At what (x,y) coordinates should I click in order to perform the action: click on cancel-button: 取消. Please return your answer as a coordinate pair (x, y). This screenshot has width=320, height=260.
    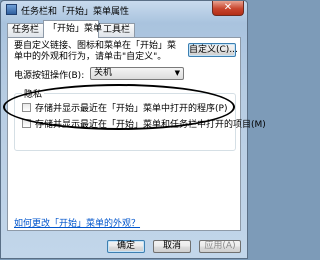
    Looking at the image, I should click on (172, 246).